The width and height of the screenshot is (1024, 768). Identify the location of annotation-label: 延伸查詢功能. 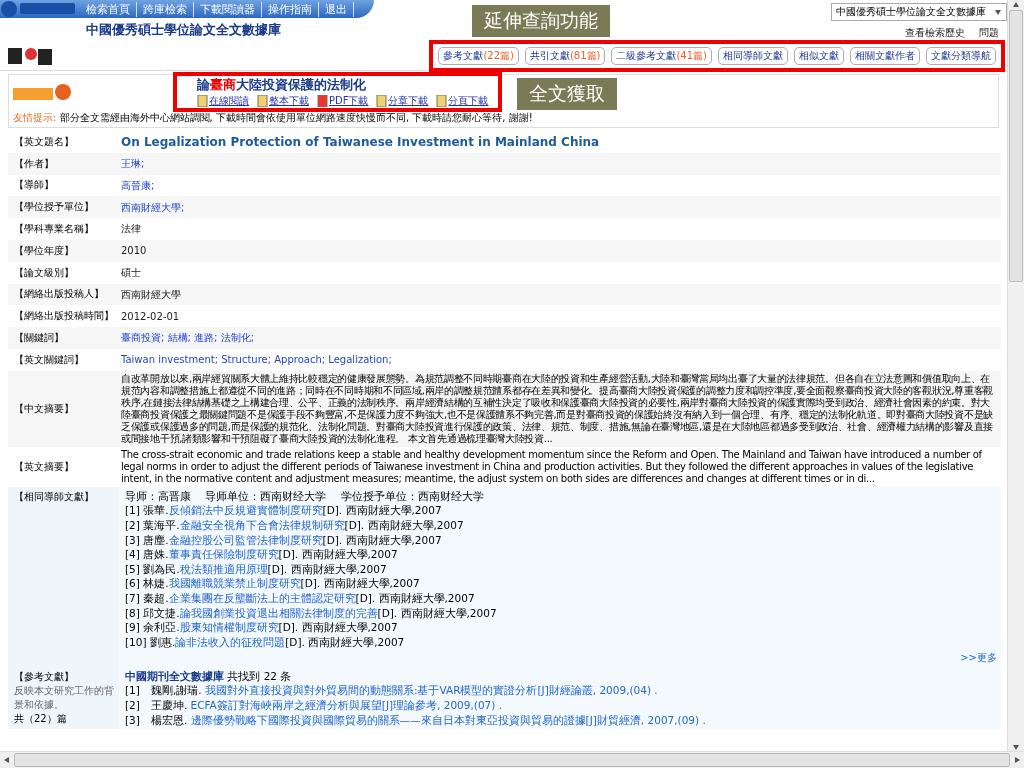
(541, 21).